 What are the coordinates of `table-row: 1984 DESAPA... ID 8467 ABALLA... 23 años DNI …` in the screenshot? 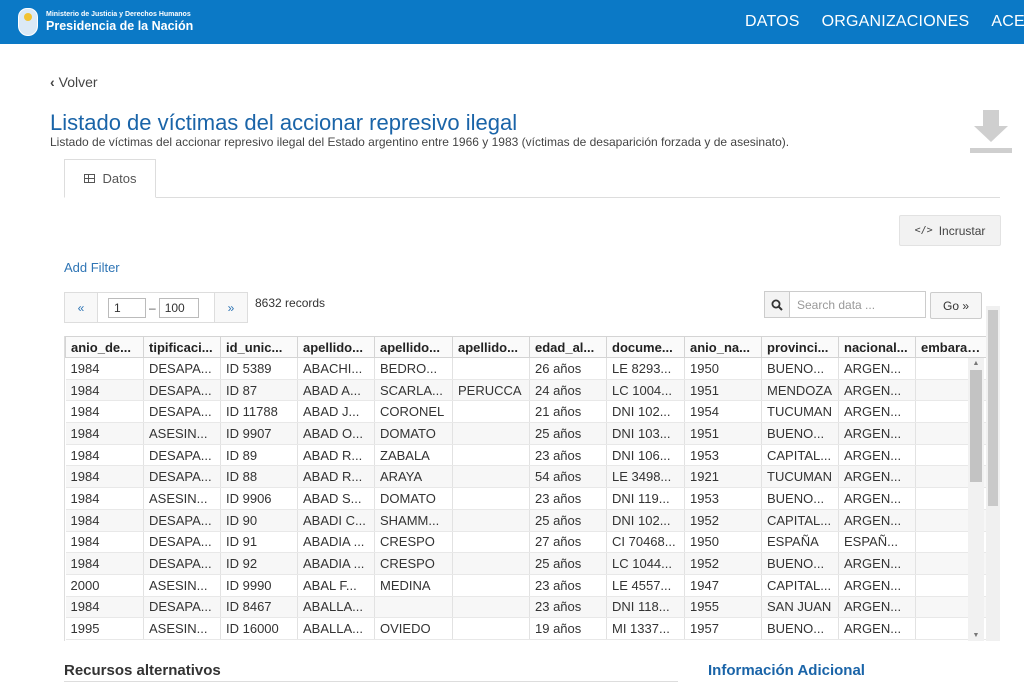 It's located at (525, 607).